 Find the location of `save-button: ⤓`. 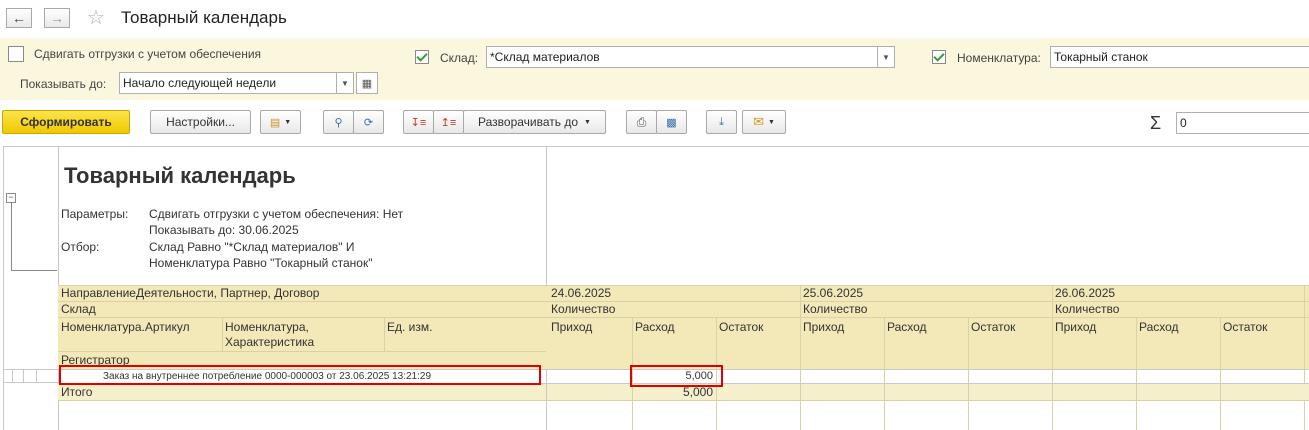

save-button: ⤓ is located at coordinates (721, 122).